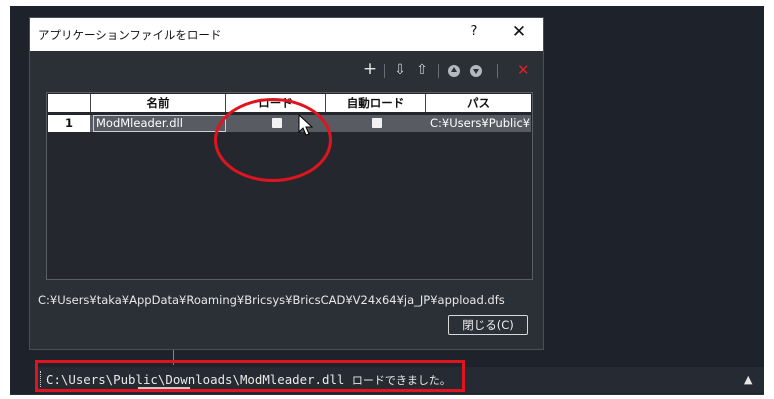  What do you see at coordinates (158, 103) in the screenshot?
I see `column-header-name: 名前` at bounding box center [158, 103].